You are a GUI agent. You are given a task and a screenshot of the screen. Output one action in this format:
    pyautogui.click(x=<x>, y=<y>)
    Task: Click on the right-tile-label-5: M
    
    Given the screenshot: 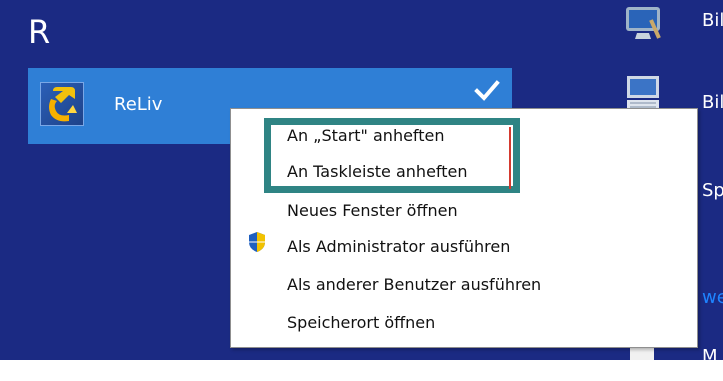 What is the action you would take?
    pyautogui.click(x=710, y=353)
    